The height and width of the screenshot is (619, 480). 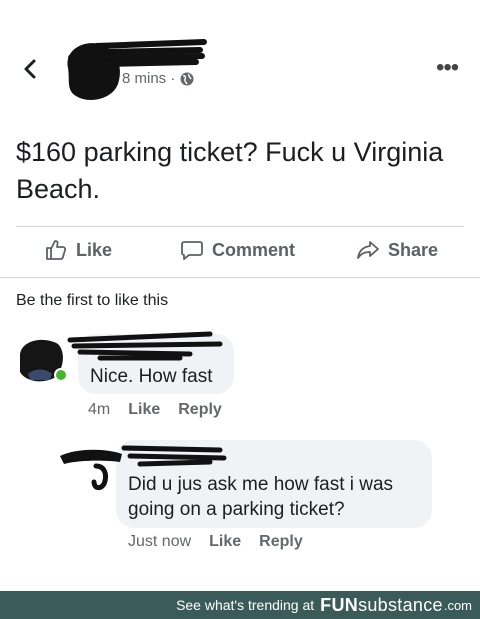 What do you see at coordinates (192, 250) in the screenshot?
I see `comment-bubble-icon` at bounding box center [192, 250].